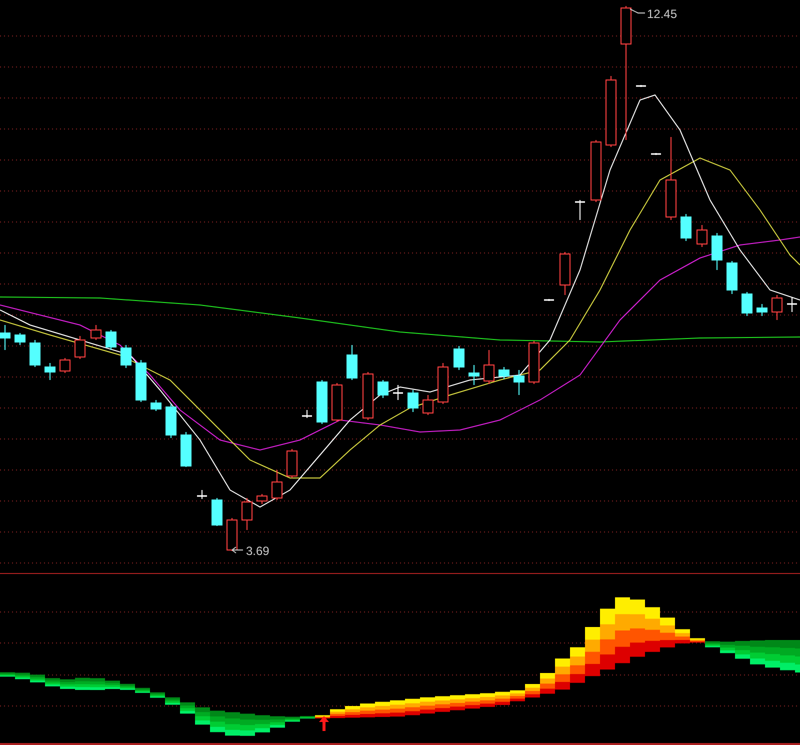 Image resolution: width=800 pixels, height=745 pixels. Describe the element at coordinates (238, 550) in the screenshot. I see `pointer-arrow-icon` at that location.